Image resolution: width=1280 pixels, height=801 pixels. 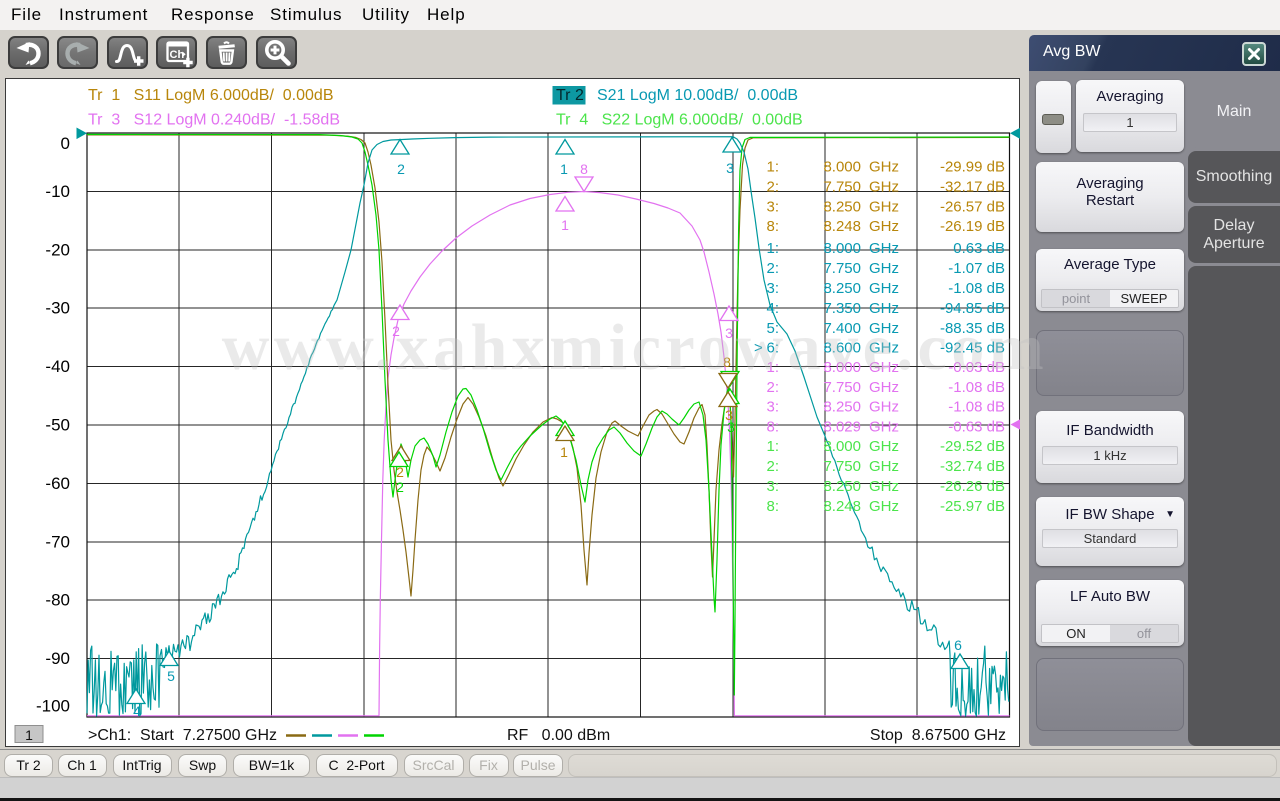 I want to click on svg-text: -80, so click(x=57, y=600).